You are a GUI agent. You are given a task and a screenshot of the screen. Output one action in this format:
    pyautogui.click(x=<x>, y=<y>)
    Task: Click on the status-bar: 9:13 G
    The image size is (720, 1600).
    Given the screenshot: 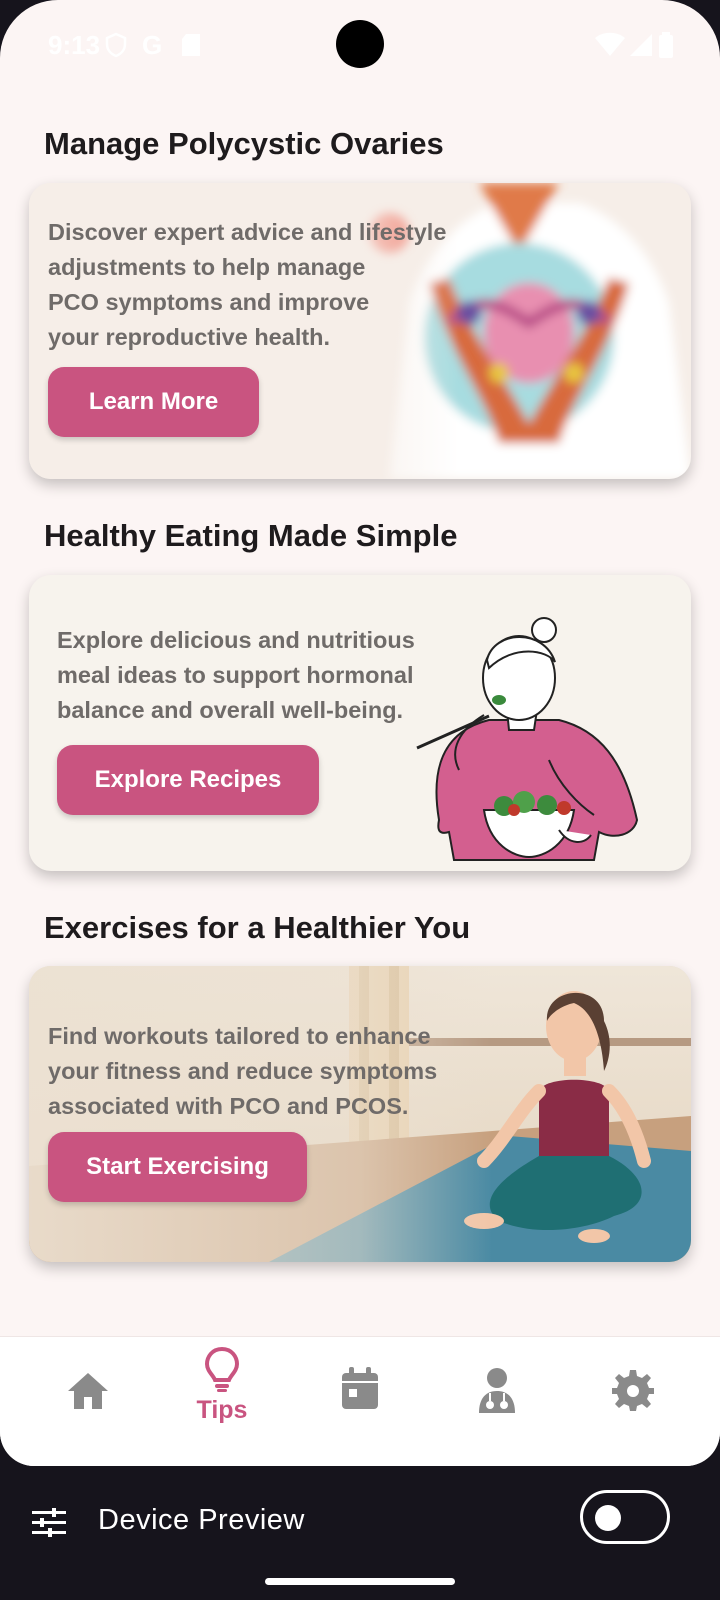 What is the action you would take?
    pyautogui.click(x=360, y=45)
    